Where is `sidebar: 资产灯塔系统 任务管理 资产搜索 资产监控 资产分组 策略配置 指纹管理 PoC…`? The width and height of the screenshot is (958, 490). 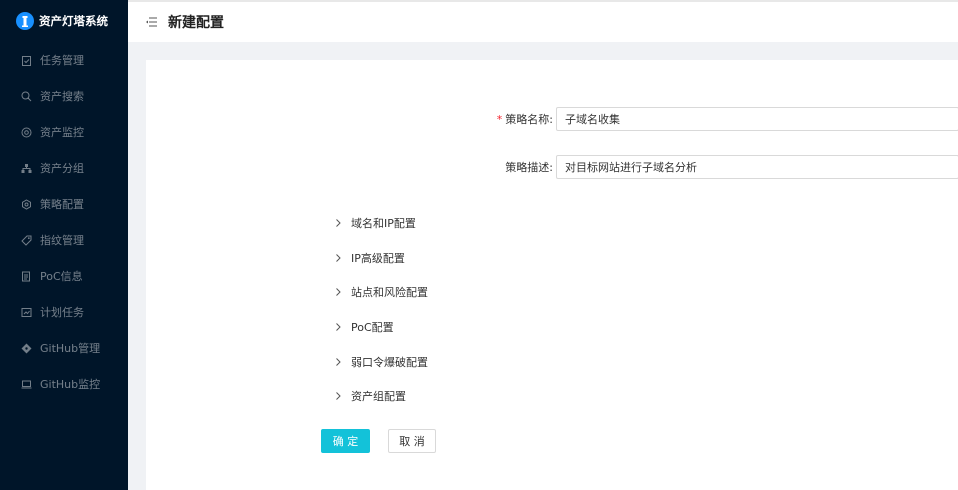 sidebar: 资产灯塔系统 任务管理 资产搜索 资产监控 资产分组 策略配置 指纹管理 PoC… is located at coordinates (64, 245).